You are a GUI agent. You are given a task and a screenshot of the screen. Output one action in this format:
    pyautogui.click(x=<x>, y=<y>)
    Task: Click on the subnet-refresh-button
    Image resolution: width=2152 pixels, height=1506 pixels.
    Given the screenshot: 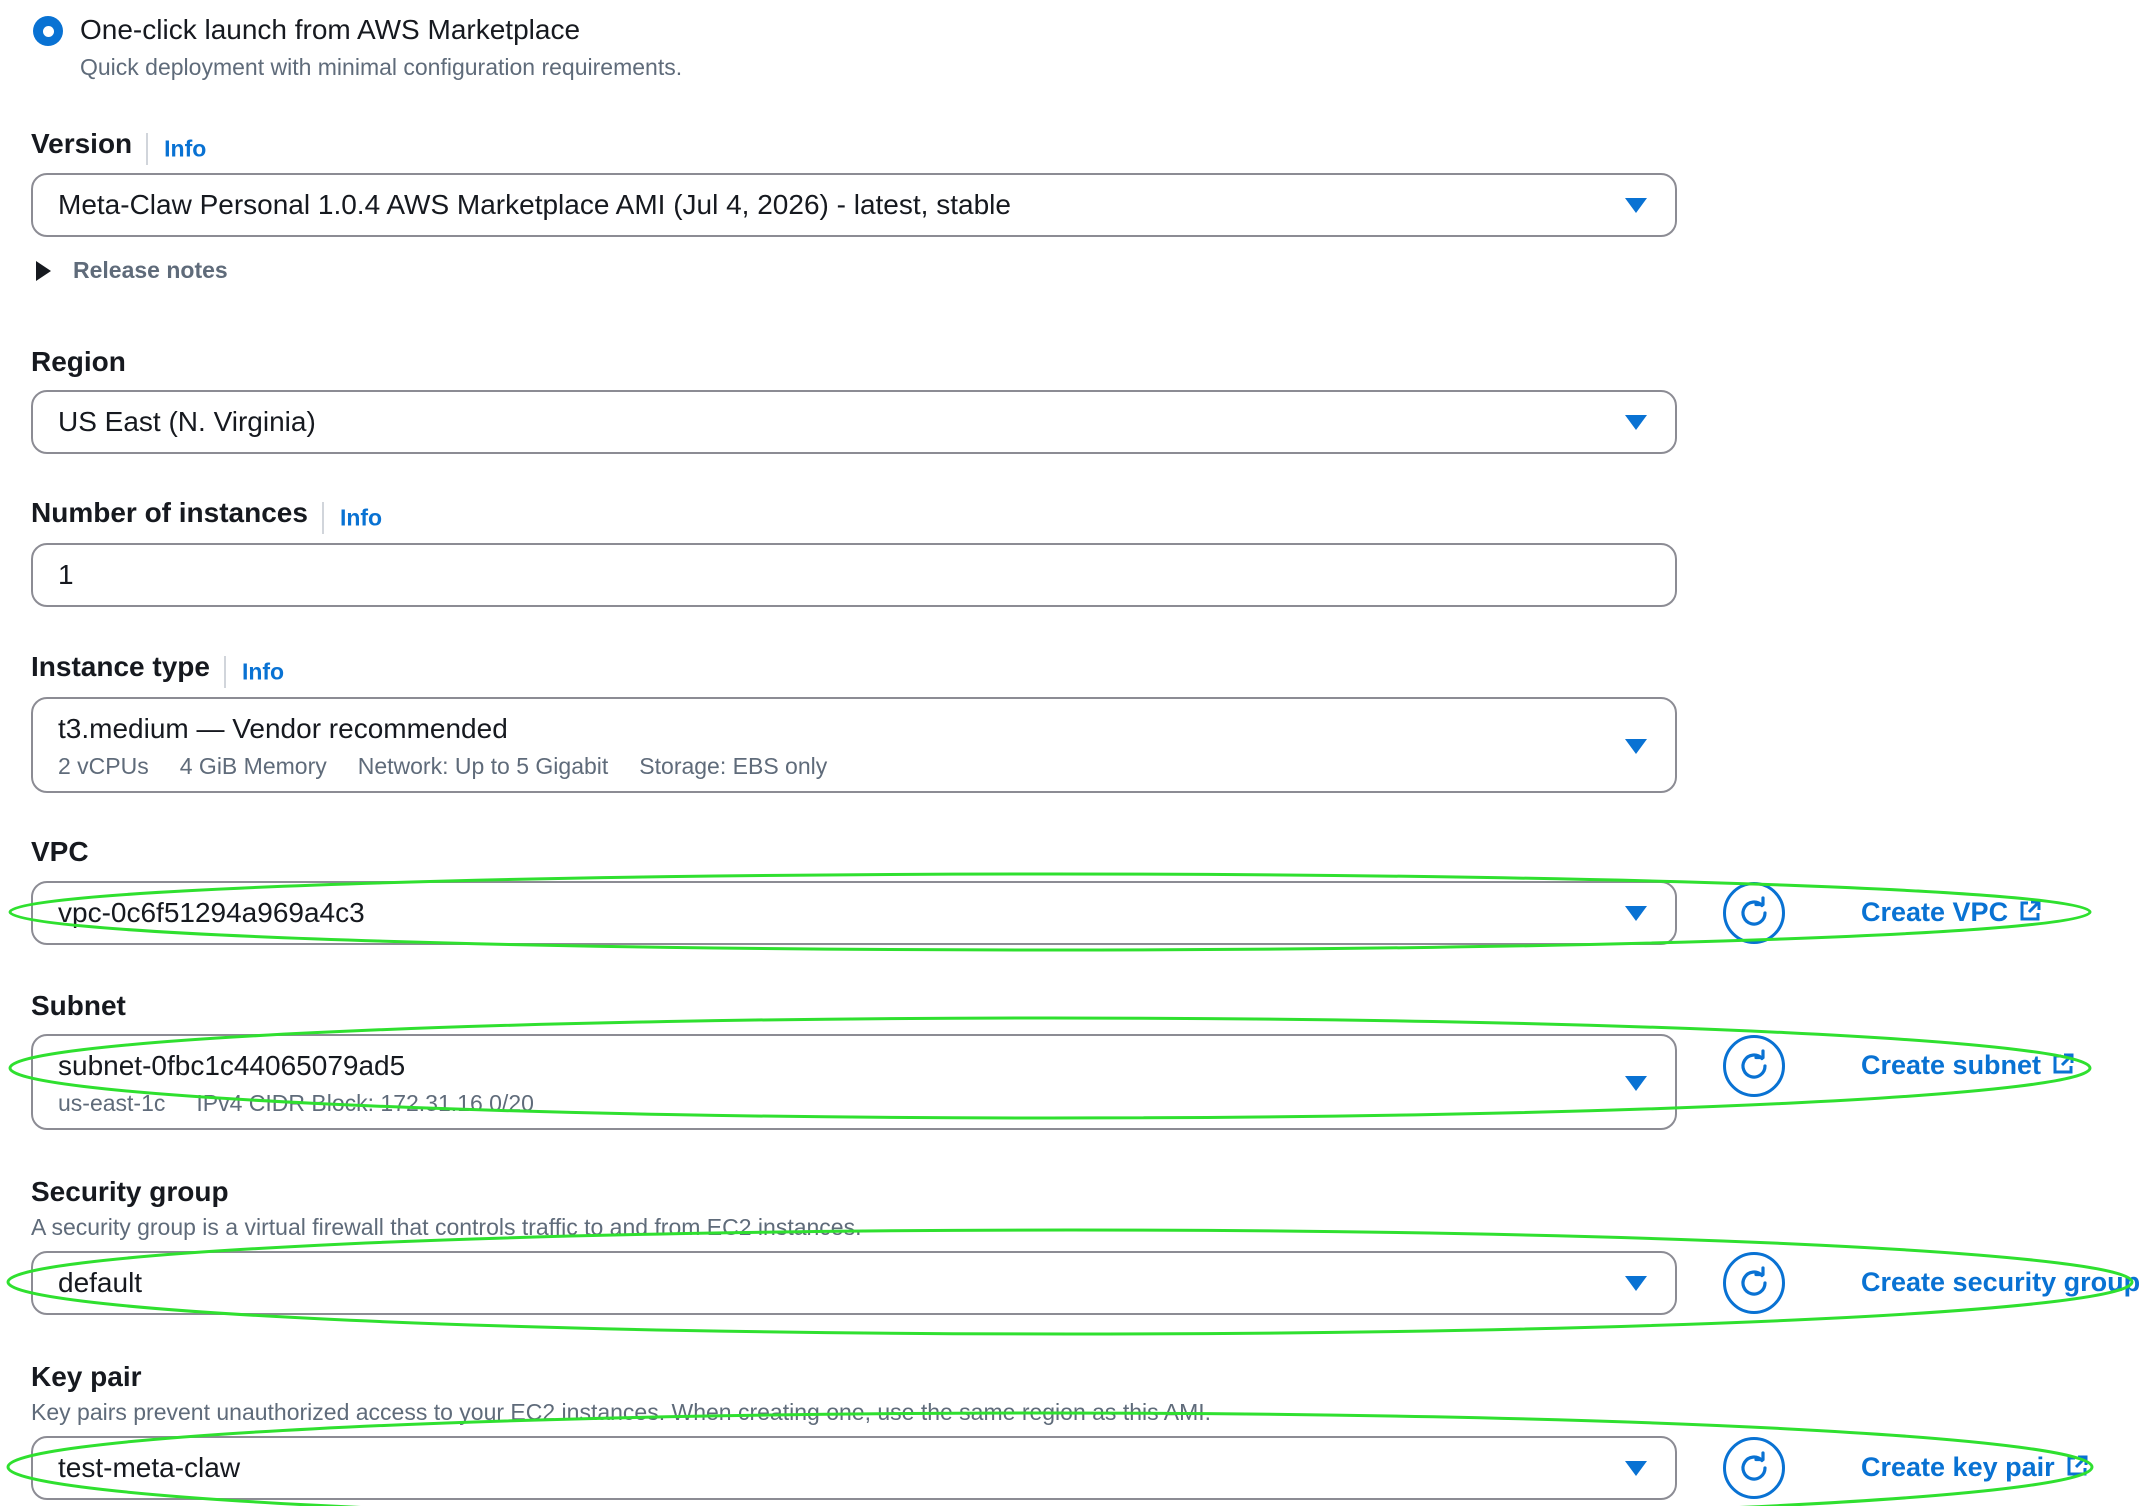 What is the action you would take?
    pyautogui.click(x=1754, y=1066)
    